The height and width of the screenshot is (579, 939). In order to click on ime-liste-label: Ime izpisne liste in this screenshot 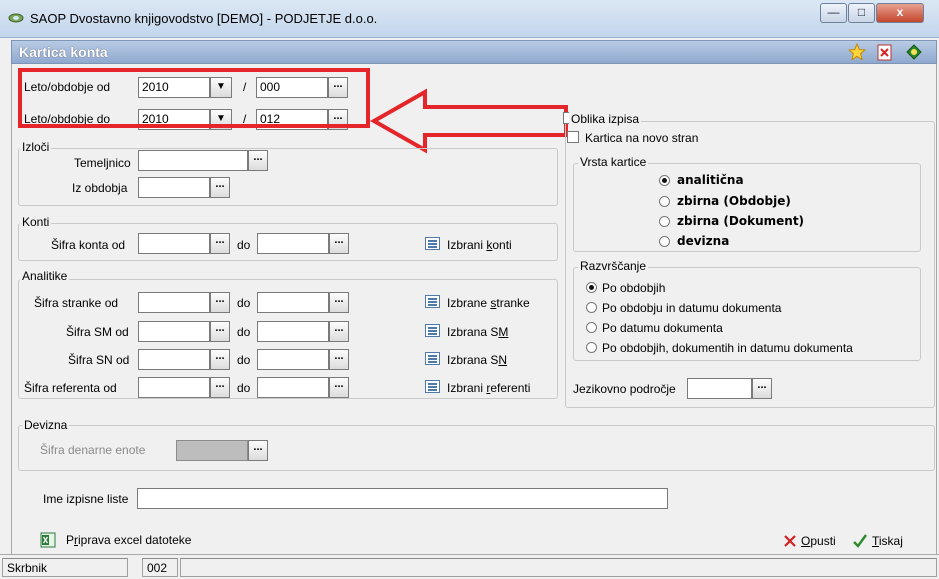, I will do `click(86, 499)`.